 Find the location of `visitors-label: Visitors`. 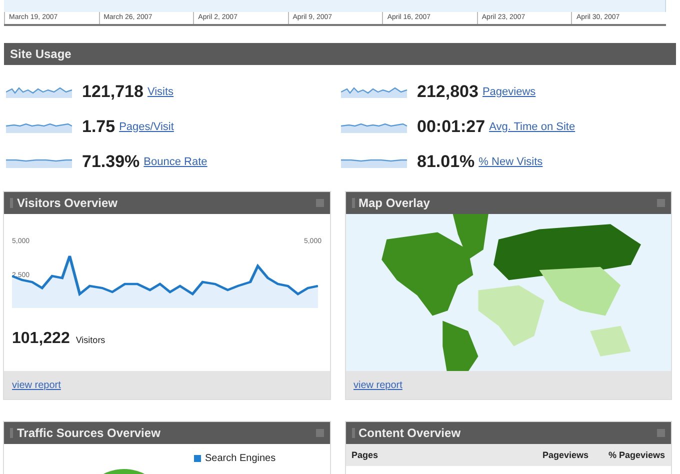

visitors-label: Visitors is located at coordinates (91, 340).